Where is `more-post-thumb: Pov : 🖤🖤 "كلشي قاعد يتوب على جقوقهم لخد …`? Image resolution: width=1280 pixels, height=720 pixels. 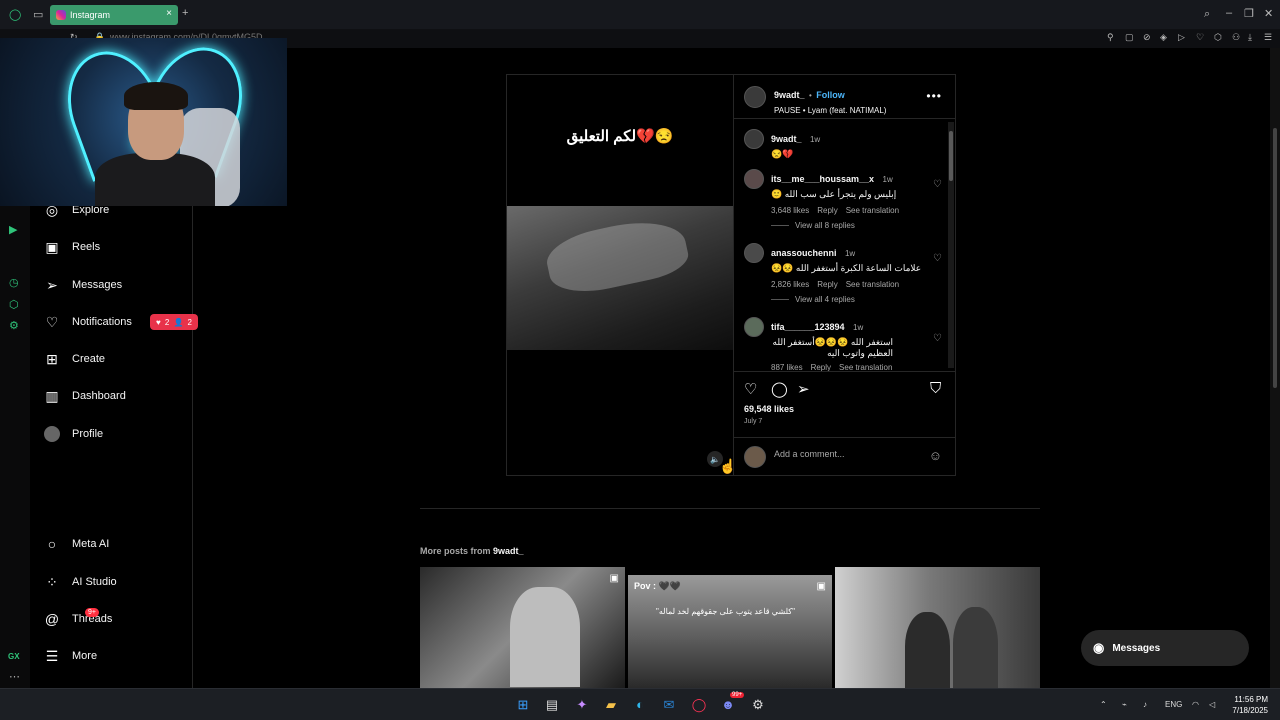
more-post-thumb: Pov : 🖤🖤 "كلشي قاعد يتوب على جقوقهم لخد … is located at coordinates (730, 631).